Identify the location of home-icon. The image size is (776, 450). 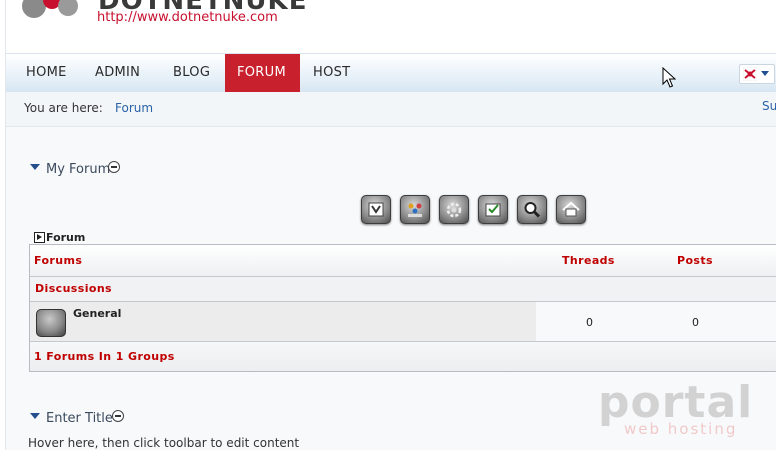
(571, 209).